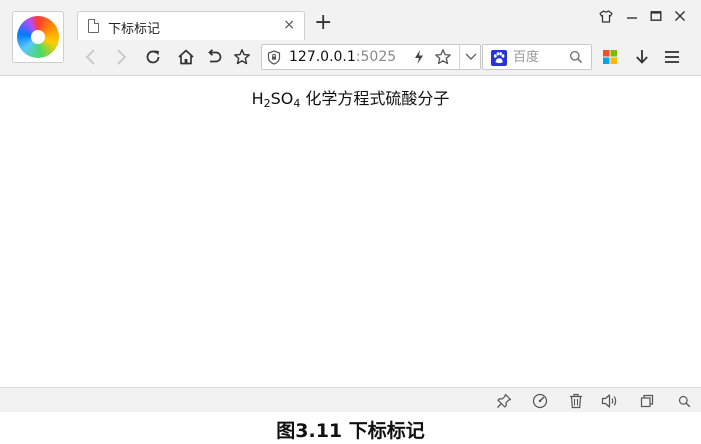 The height and width of the screenshot is (444, 701). I want to click on browser-logo, so click(38, 37).